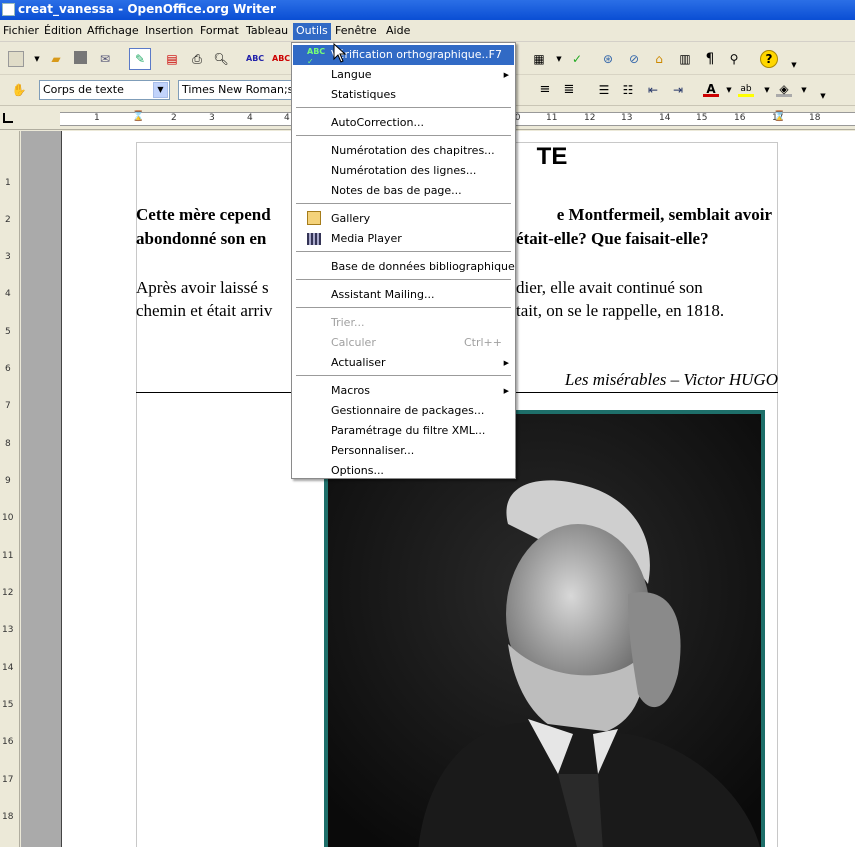 The height and width of the screenshot is (847, 855). I want to click on navigator-icon: ⊘, so click(634, 59).